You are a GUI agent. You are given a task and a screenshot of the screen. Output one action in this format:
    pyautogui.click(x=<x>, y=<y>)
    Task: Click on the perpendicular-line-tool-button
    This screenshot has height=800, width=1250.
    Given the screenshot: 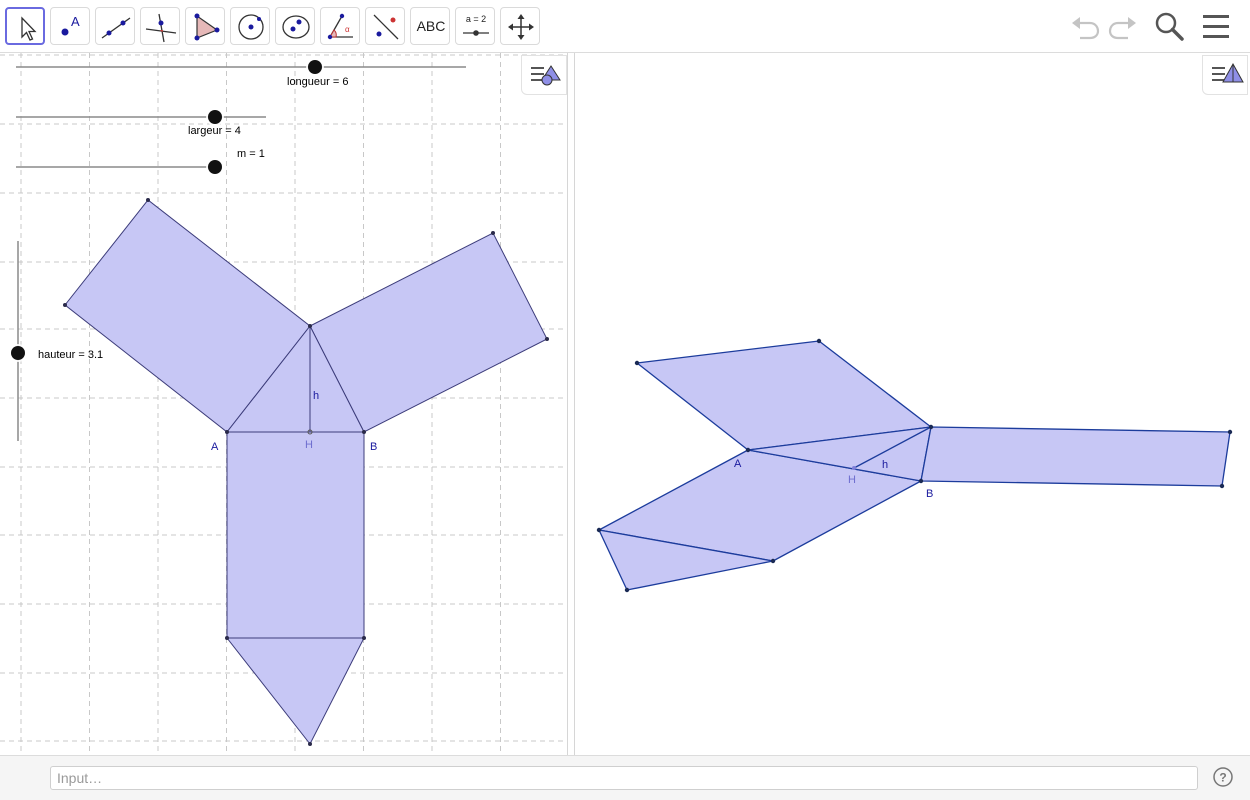 What is the action you would take?
    pyautogui.click(x=160, y=26)
    